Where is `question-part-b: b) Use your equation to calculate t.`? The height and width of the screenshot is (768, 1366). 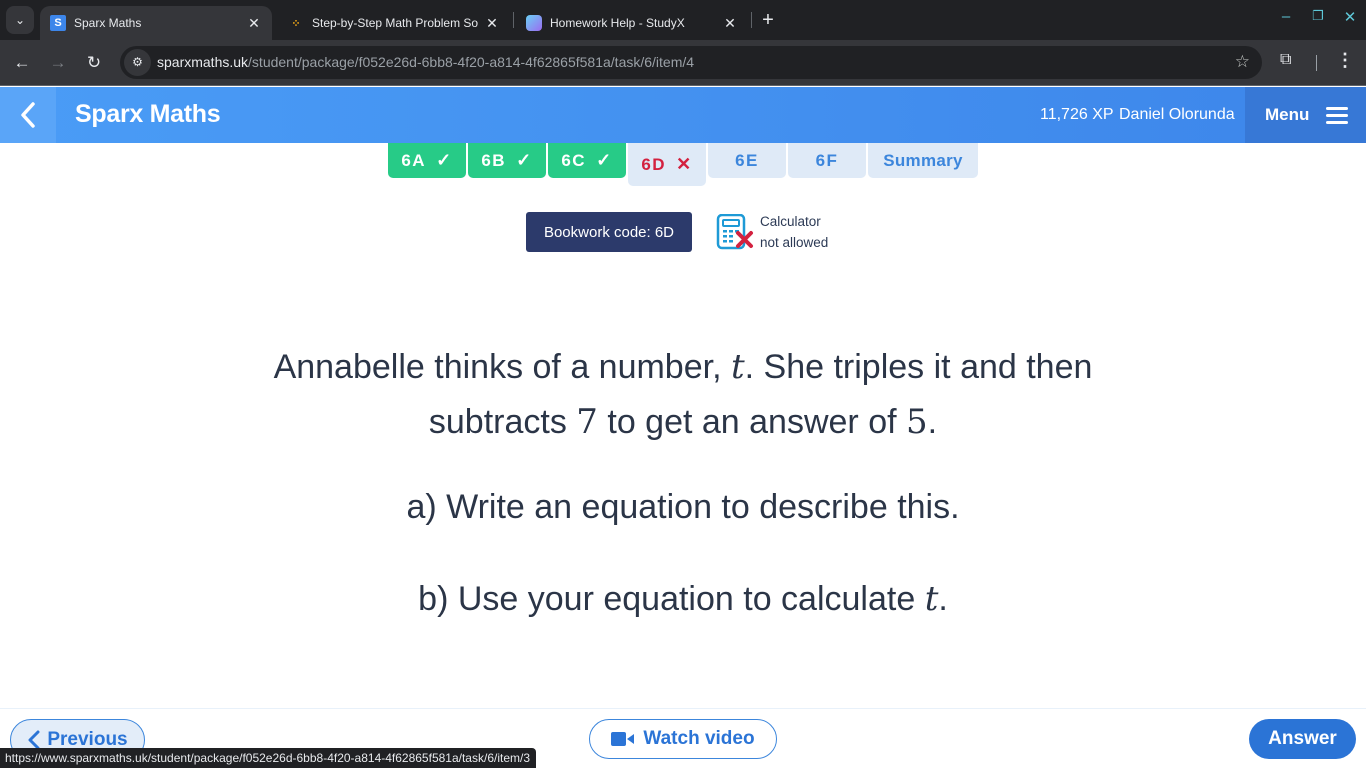
question-part-b: b) Use your equation to calculate t. is located at coordinates (683, 599).